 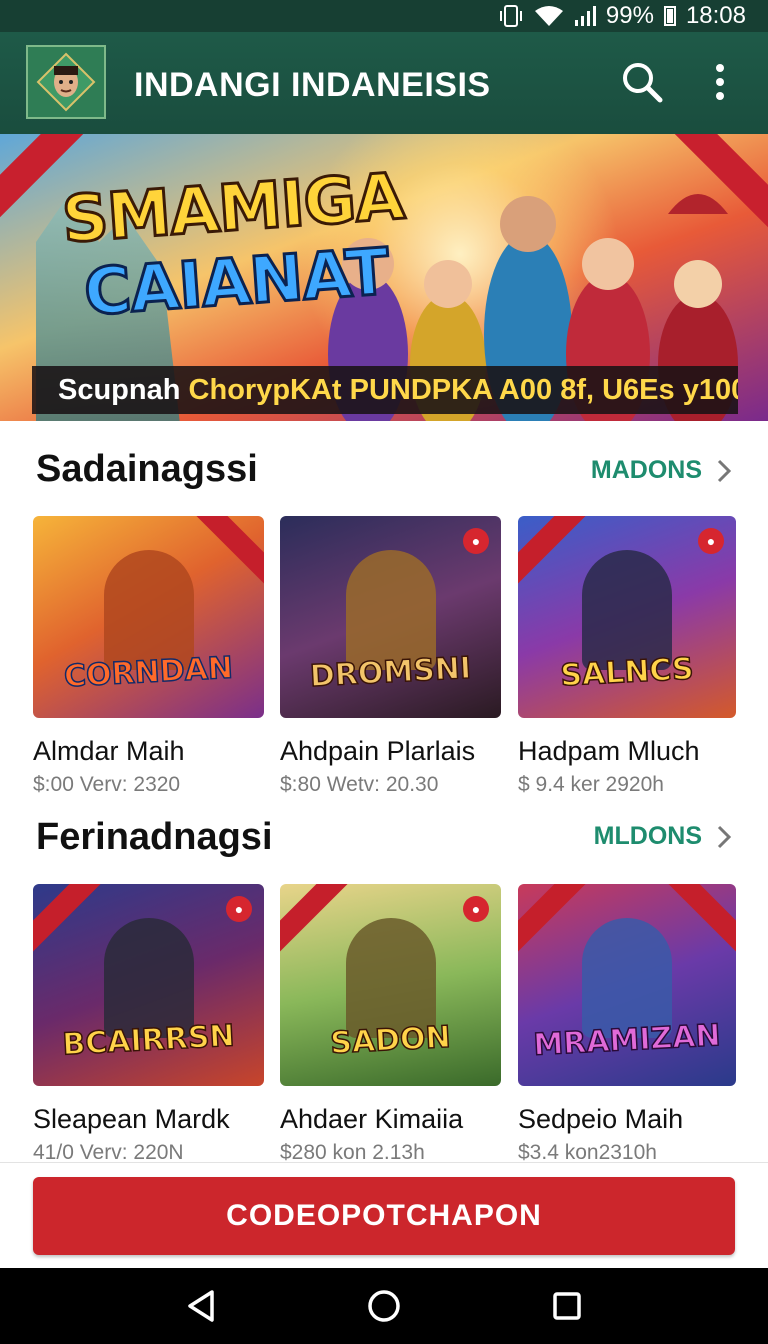 What do you see at coordinates (119, 389) in the screenshot?
I see `hero-subtitle-prefix: Scupnah` at bounding box center [119, 389].